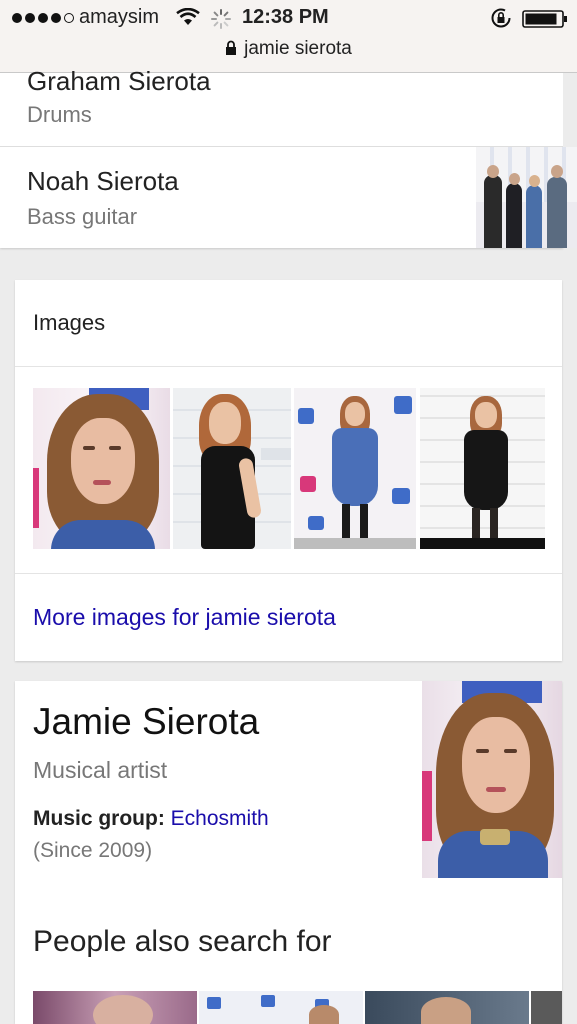 This screenshot has width=577, height=1024. Describe the element at coordinates (59, 114) in the screenshot. I see `member-role: Drums` at that location.